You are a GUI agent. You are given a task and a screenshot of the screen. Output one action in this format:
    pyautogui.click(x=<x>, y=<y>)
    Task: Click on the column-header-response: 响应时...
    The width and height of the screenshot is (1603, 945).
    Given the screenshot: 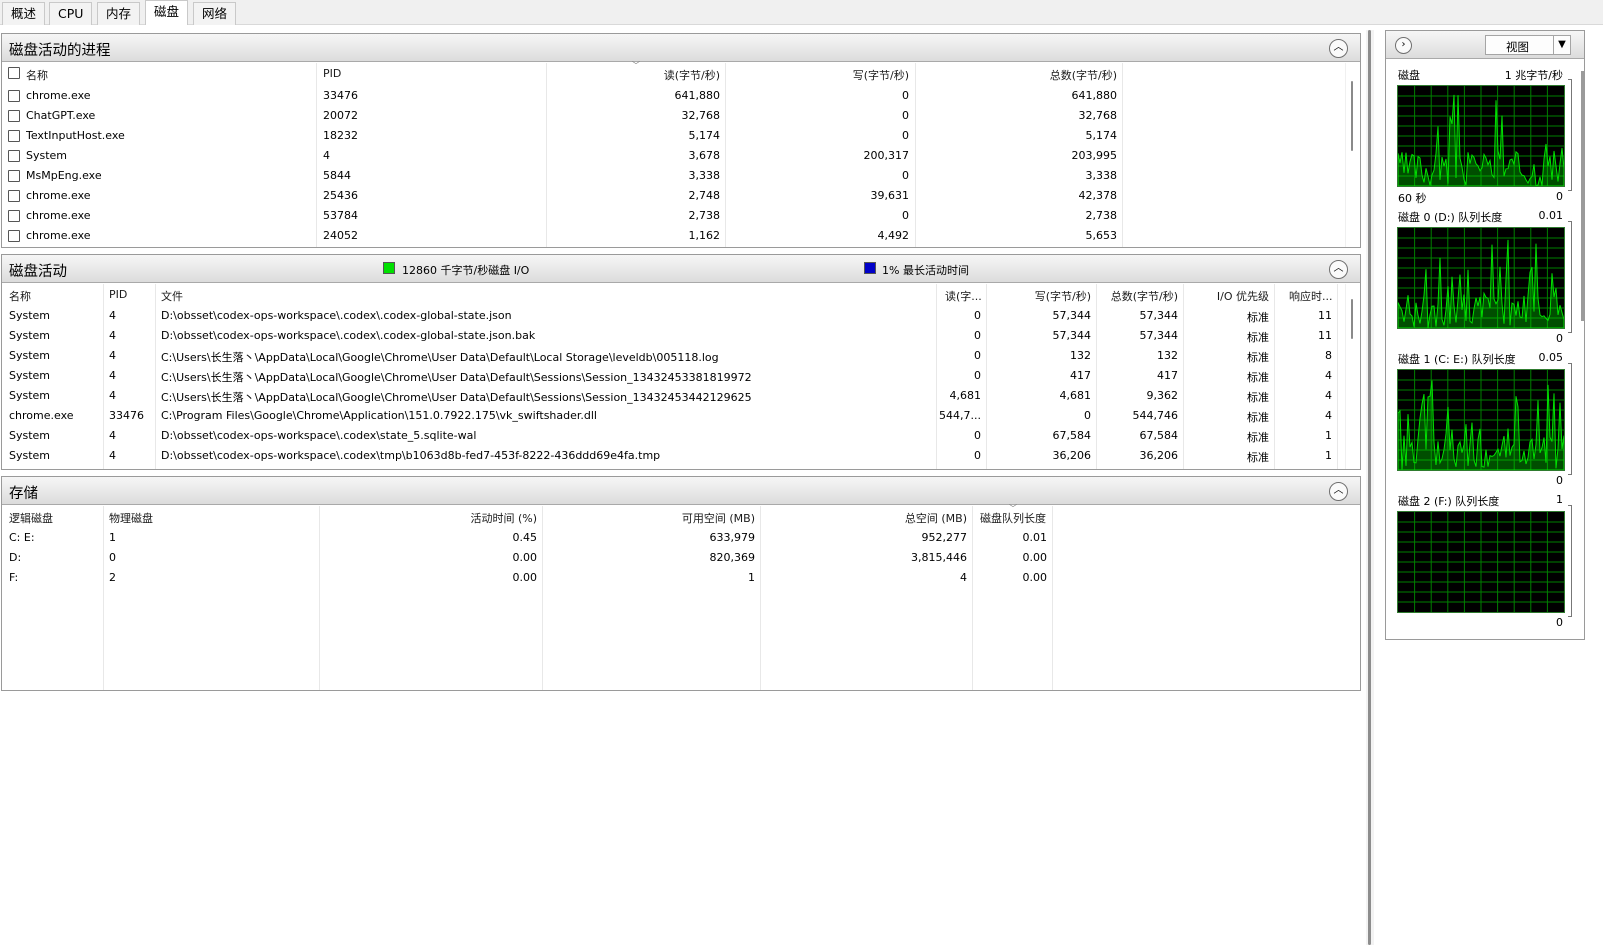 What is the action you would take?
    pyautogui.click(x=1311, y=296)
    